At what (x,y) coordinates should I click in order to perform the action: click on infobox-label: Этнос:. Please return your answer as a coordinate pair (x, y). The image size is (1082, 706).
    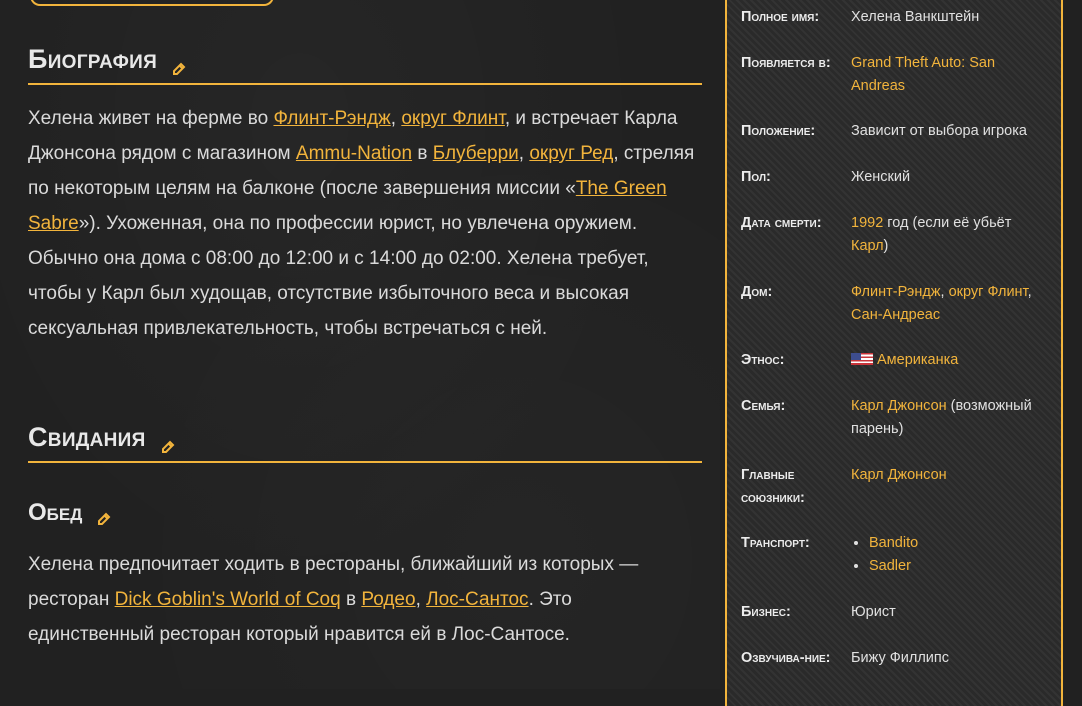
    Looking at the image, I should click on (763, 360).